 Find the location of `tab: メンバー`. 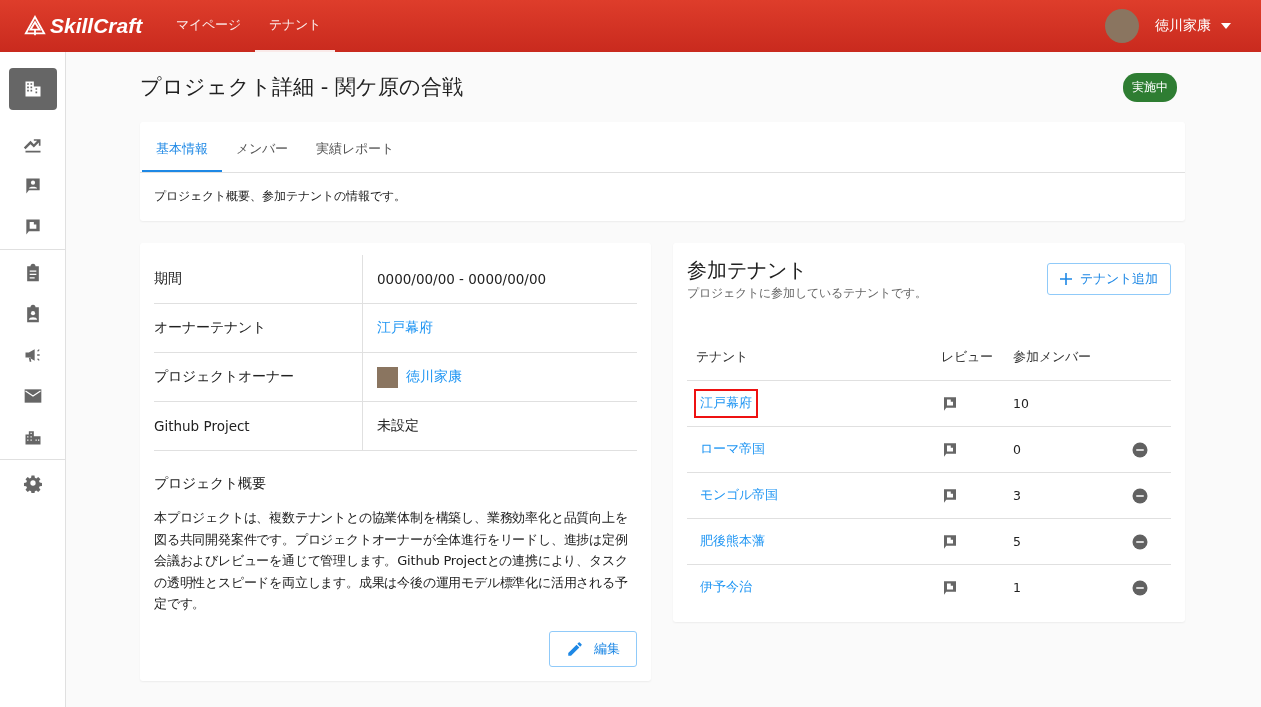

tab: メンバー is located at coordinates (262, 156).